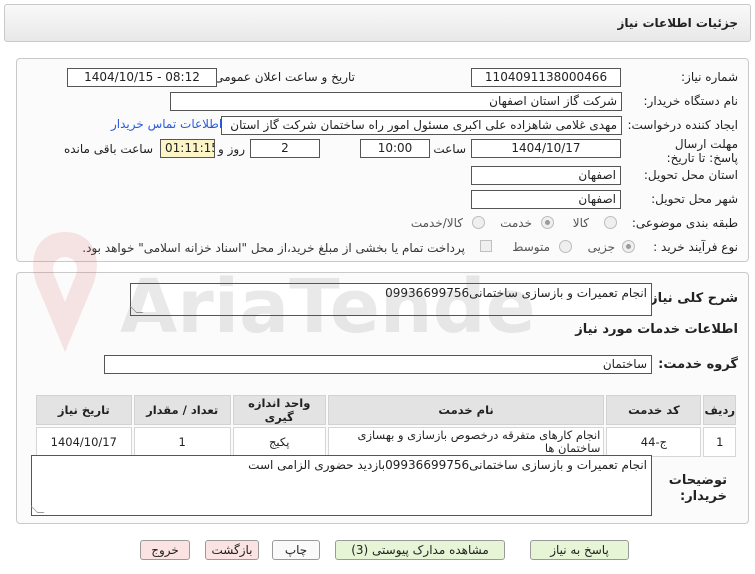 This screenshot has width=755, height=574. I want to click on category-goods-radio, so click(610, 222).